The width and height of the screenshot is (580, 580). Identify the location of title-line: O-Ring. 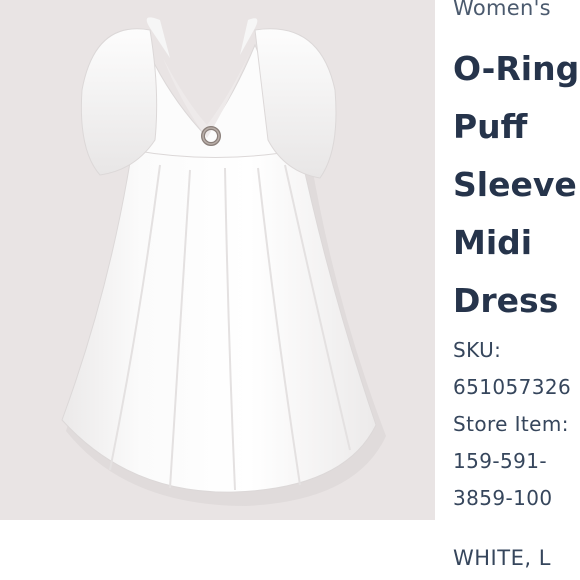
(516, 68).